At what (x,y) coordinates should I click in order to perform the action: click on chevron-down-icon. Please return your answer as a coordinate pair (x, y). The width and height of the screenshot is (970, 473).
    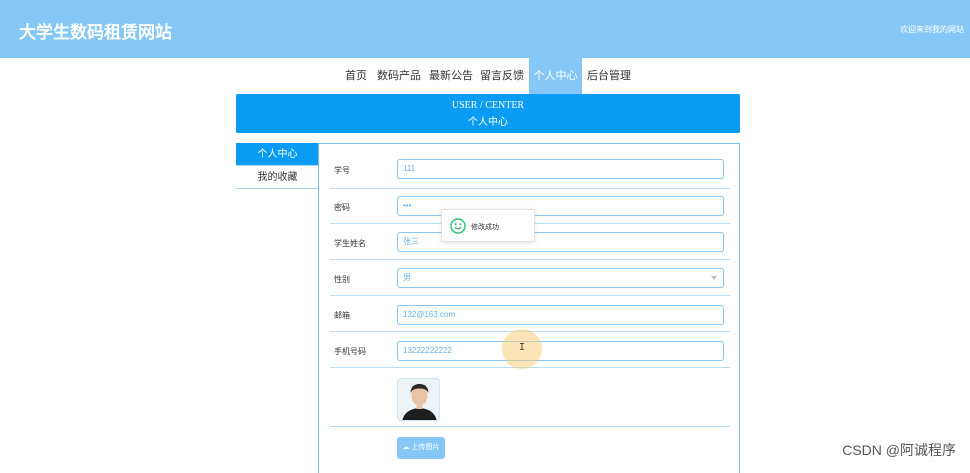
    Looking at the image, I should click on (714, 278).